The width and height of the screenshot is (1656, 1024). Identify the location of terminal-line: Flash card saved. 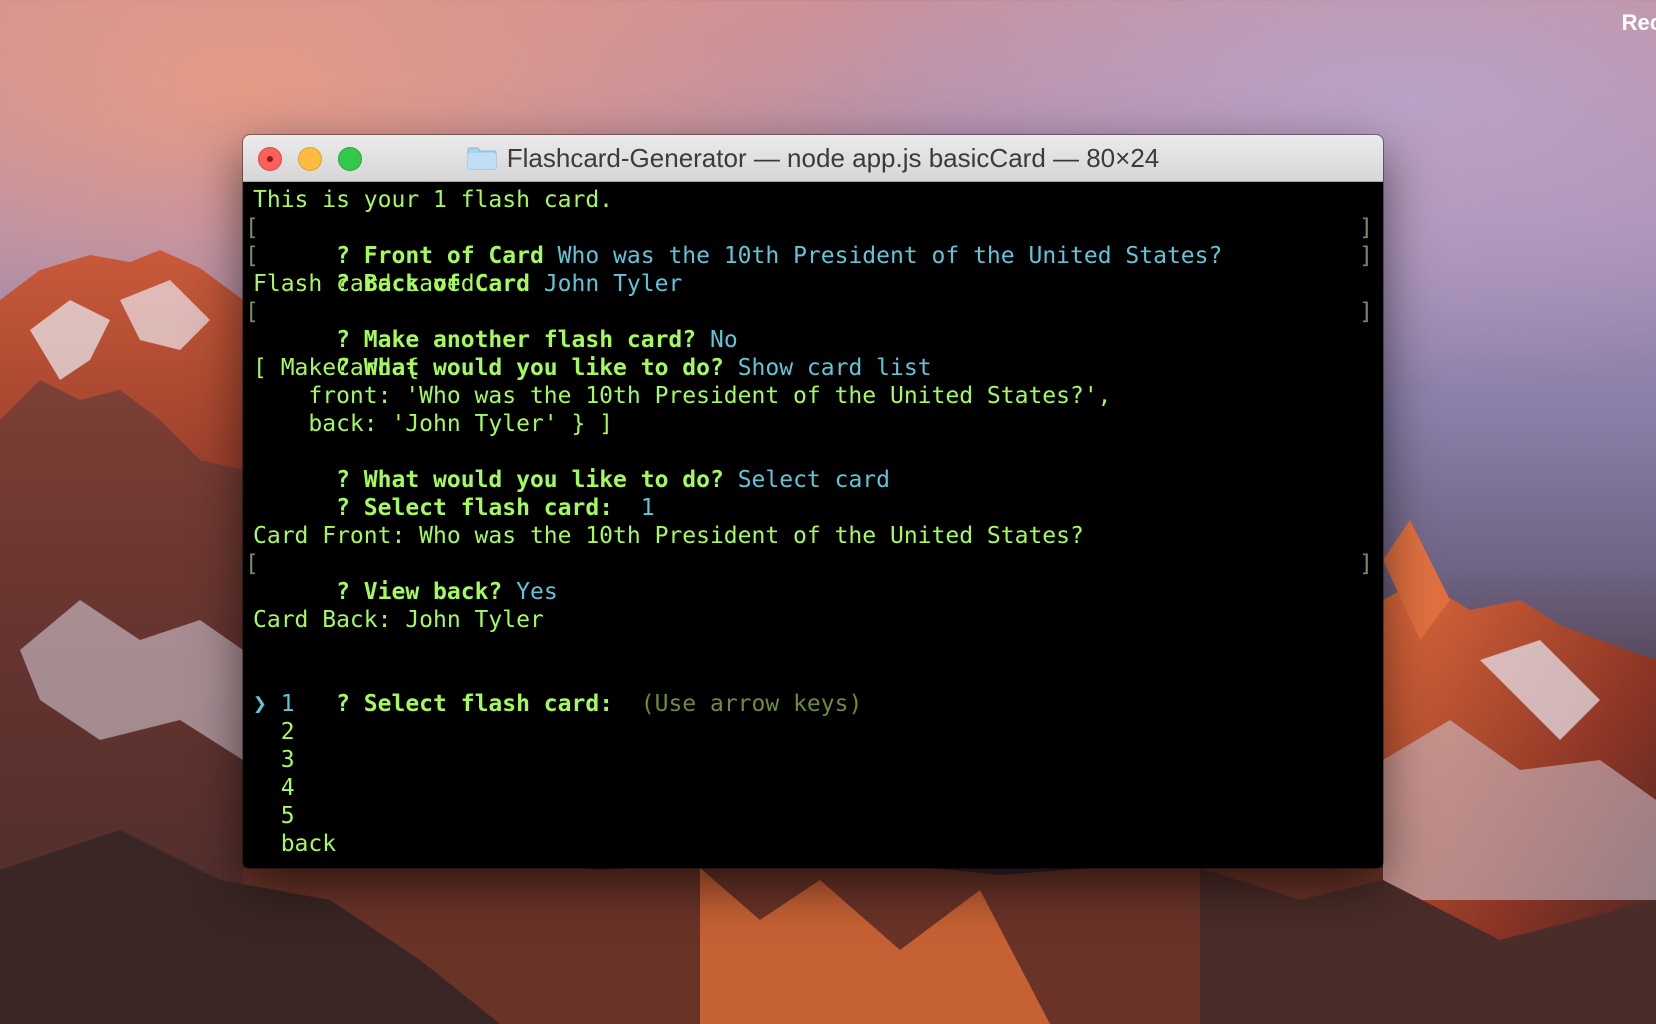
(364, 284).